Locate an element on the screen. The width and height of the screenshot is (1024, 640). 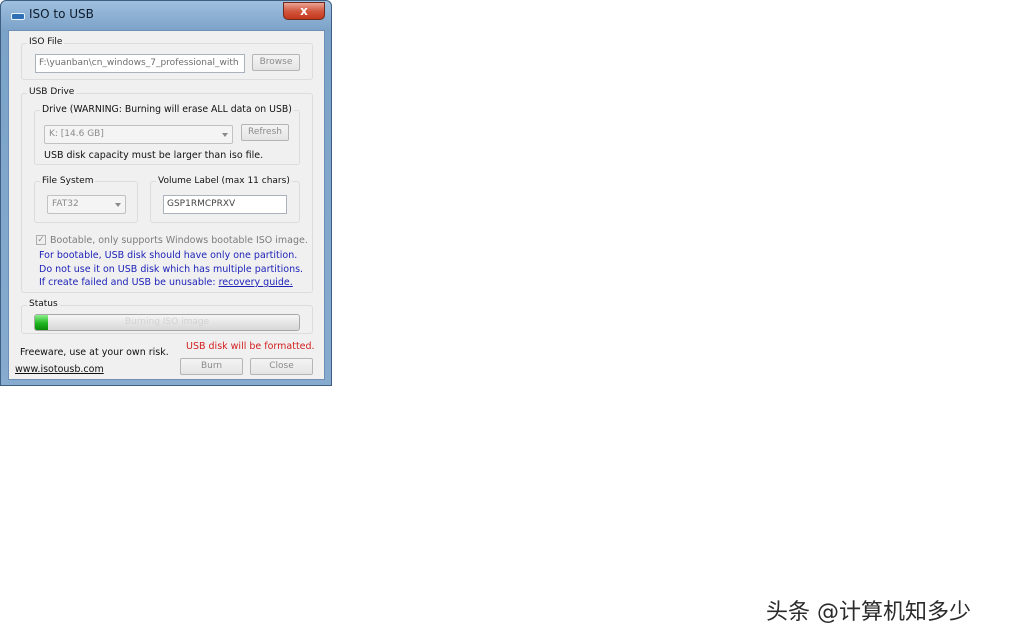
window-title: ISO to USB is located at coordinates (61, 14).